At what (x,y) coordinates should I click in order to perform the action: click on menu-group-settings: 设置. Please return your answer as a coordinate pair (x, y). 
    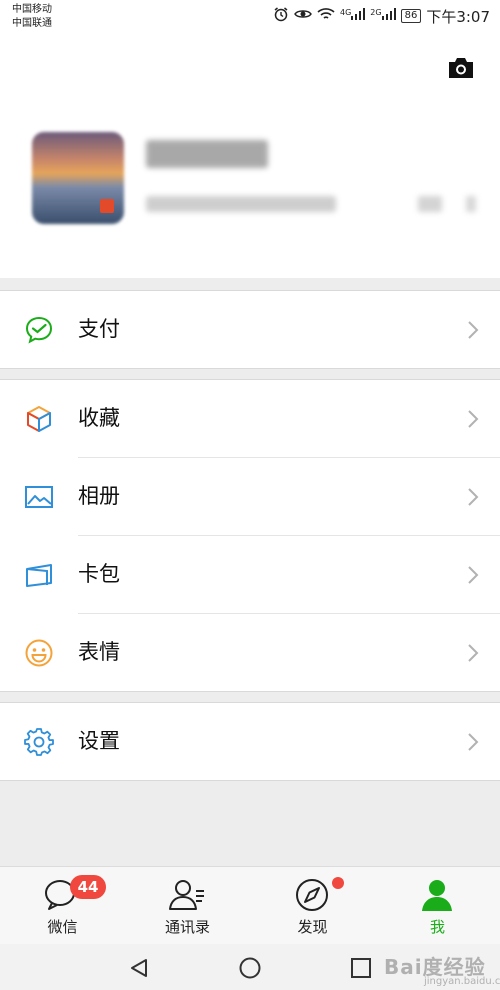
    Looking at the image, I should click on (250, 741).